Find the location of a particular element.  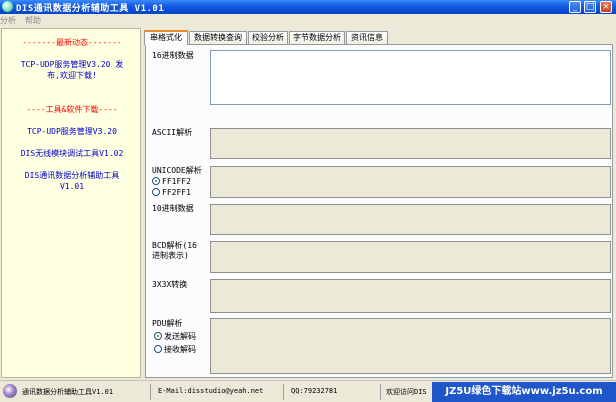

pdu-send-radio: 发送解码 is located at coordinates (175, 337).